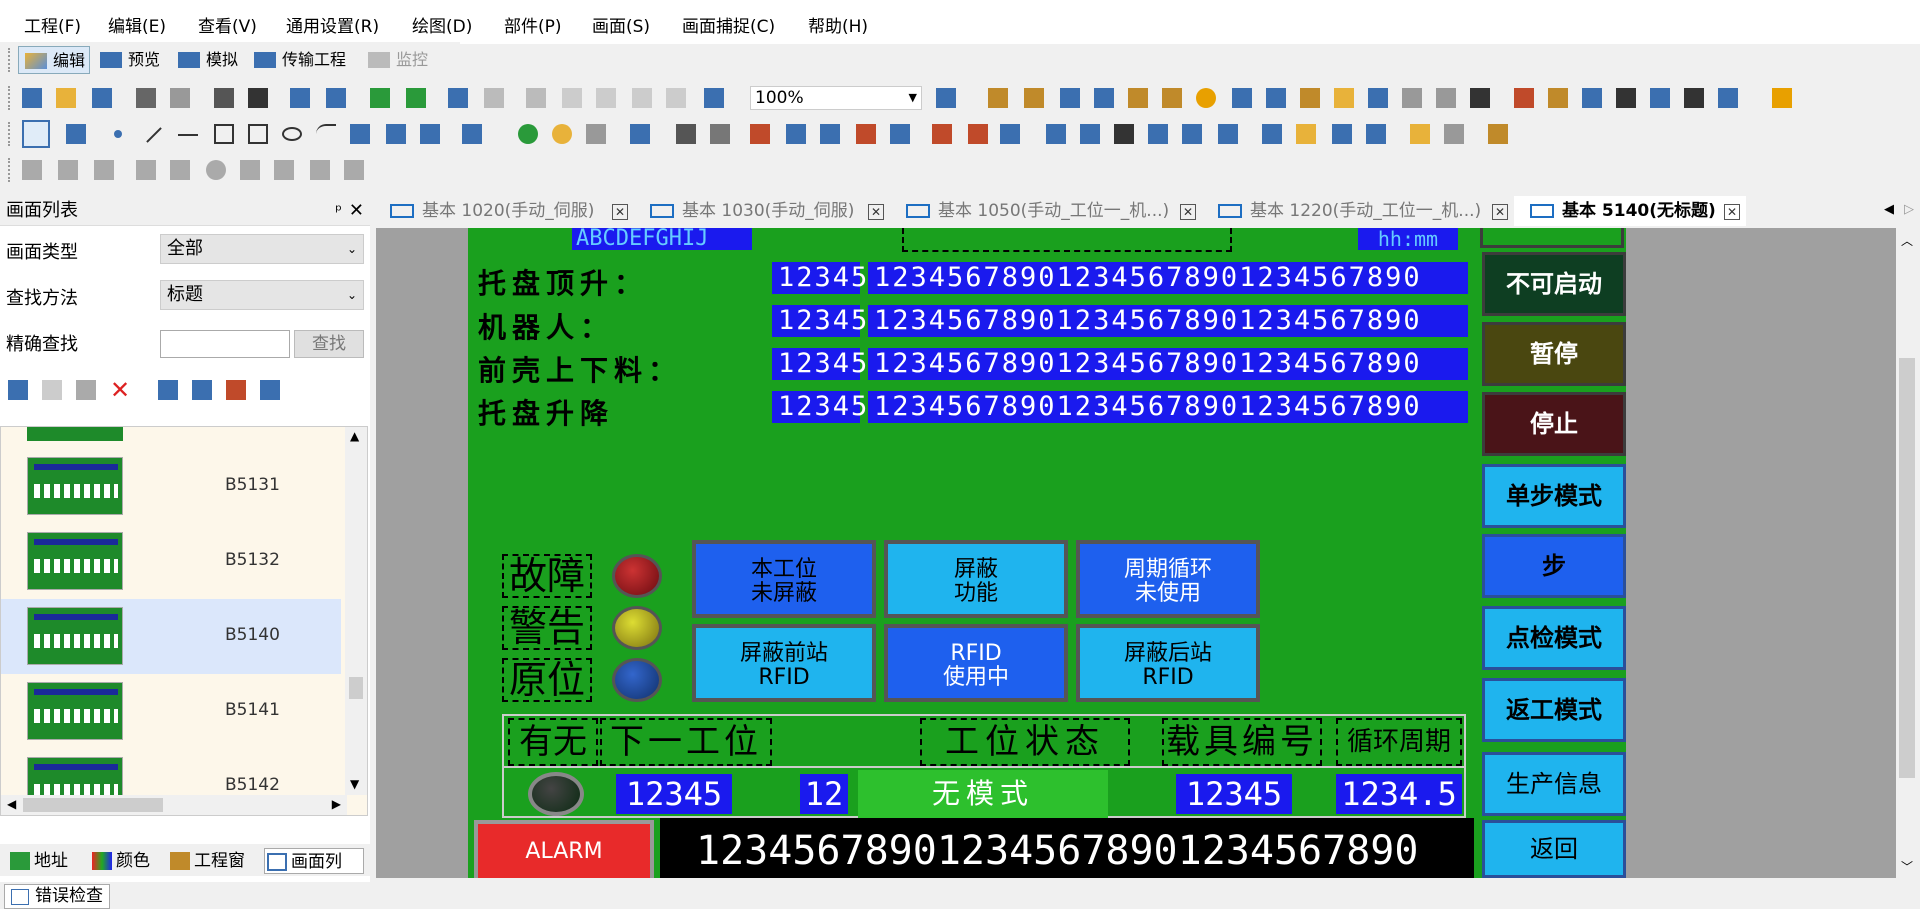 The image size is (1920, 909). Describe the element at coordinates (332, 24) in the screenshot. I see `menu-general-settings: 通用设置(R)` at that location.